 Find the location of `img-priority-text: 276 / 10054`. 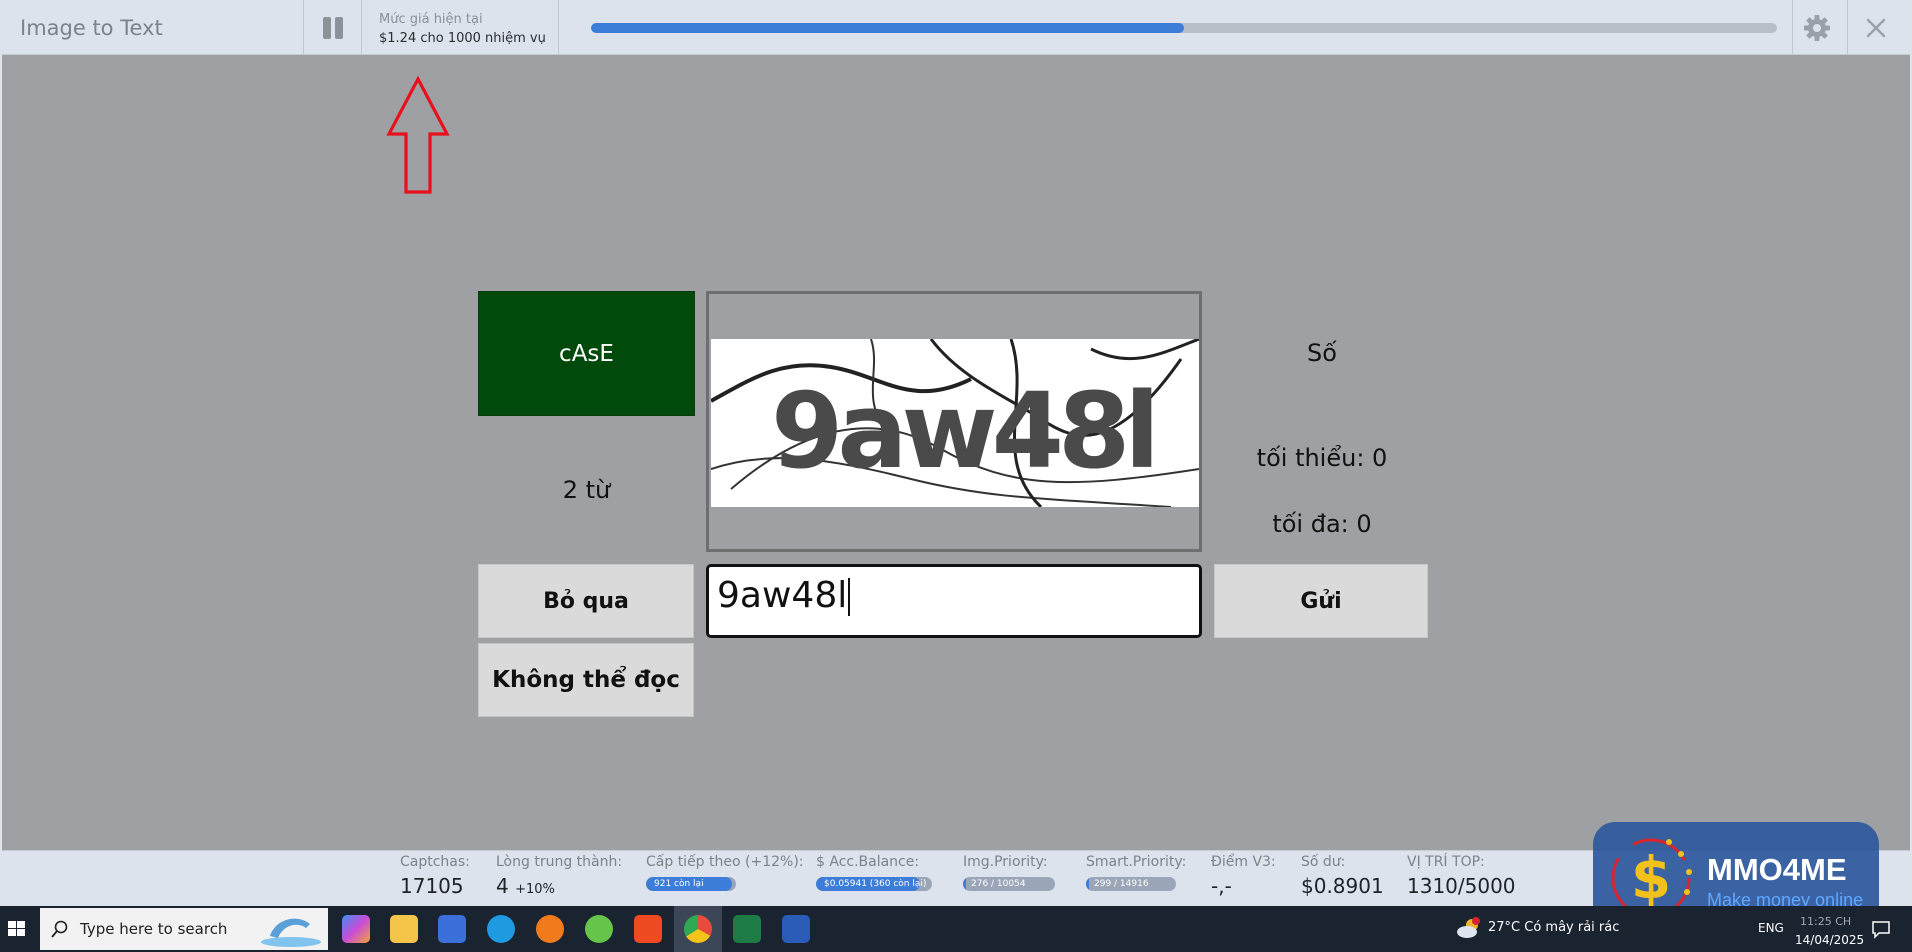

img-priority-text: 276 / 10054 is located at coordinates (998, 884).